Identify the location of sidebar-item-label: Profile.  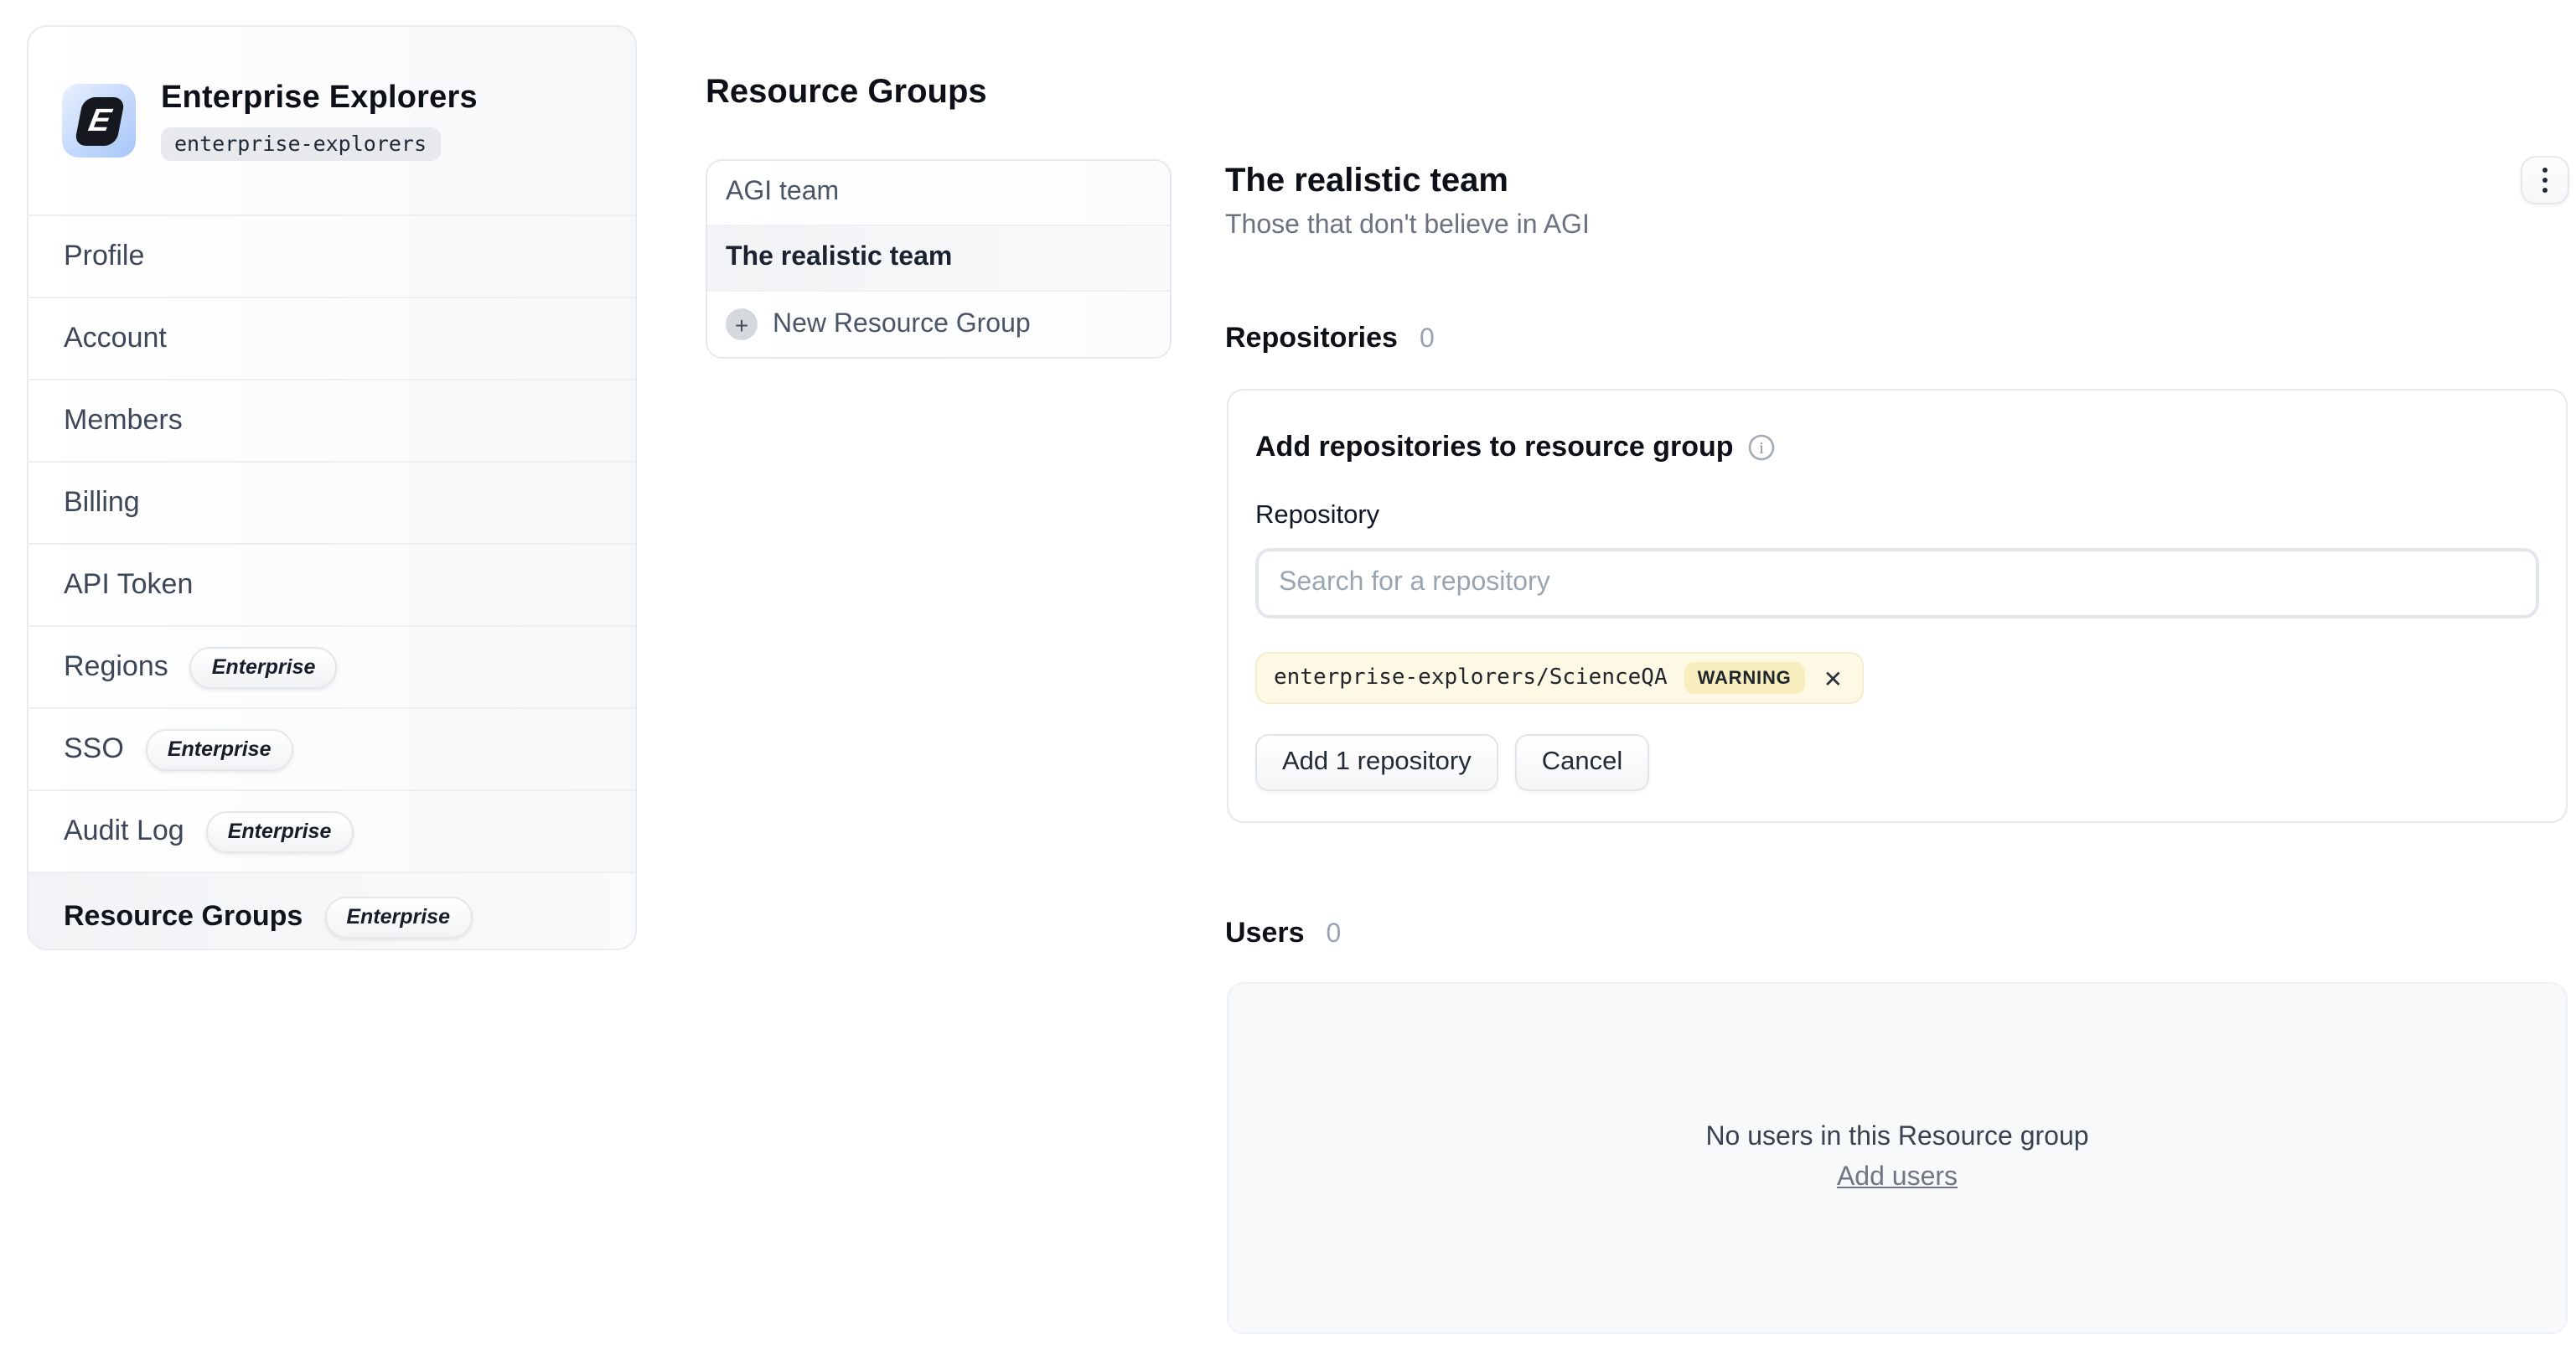
(104, 256).